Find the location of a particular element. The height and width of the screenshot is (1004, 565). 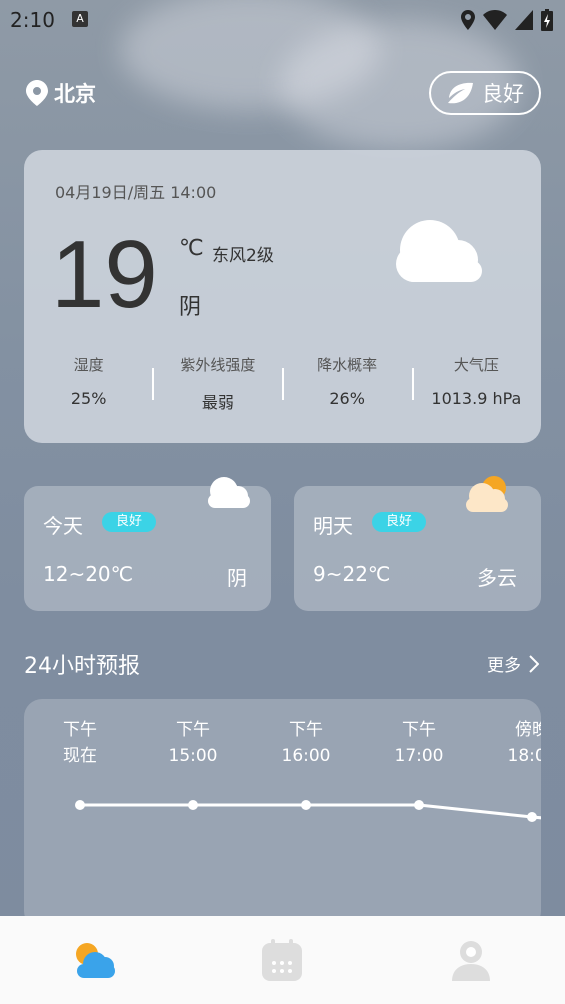

today-card: 今天 良好 12~20℃ 阴 is located at coordinates (147, 544).